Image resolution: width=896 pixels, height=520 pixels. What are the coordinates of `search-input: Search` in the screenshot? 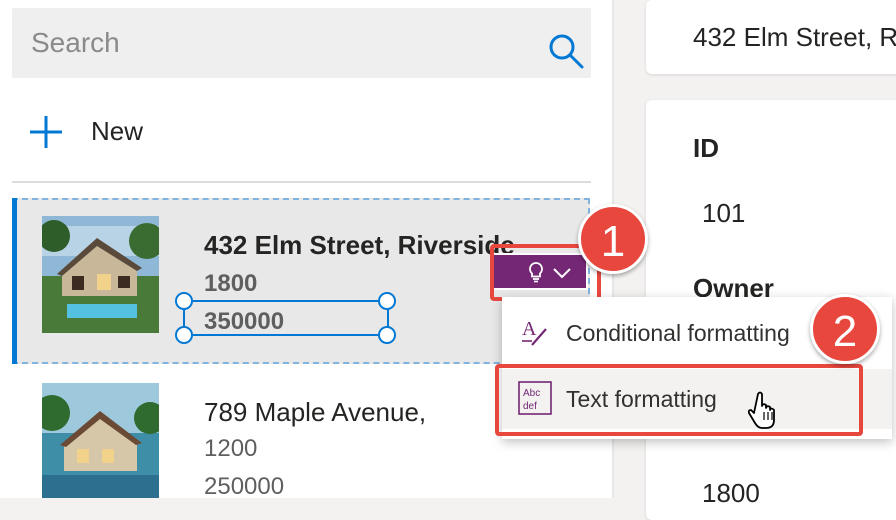 It's located at (75, 43).